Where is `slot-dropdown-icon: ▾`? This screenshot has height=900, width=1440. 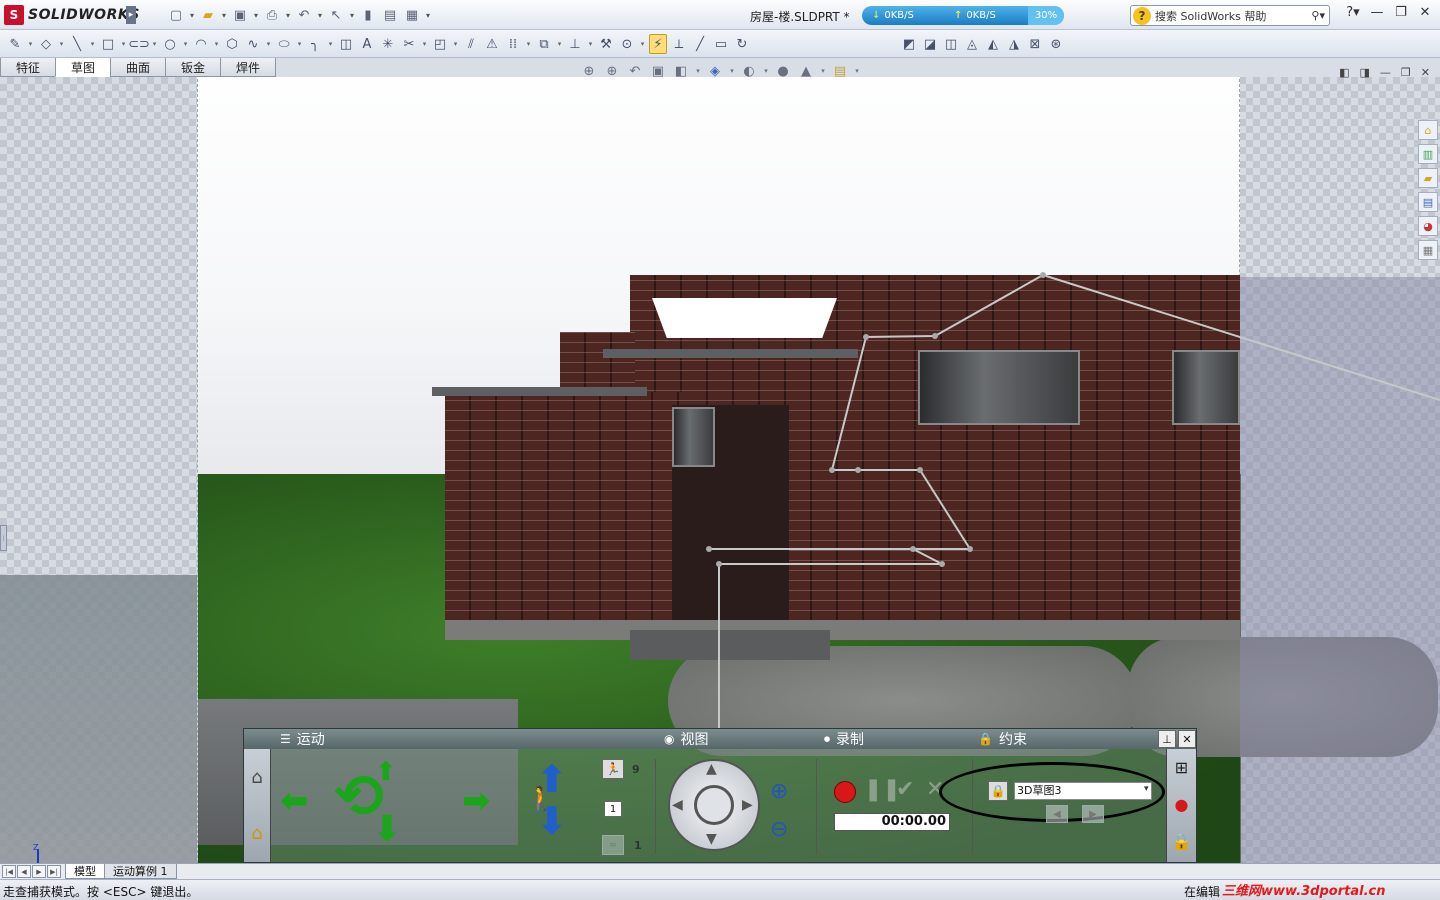 slot-dropdown-icon: ▾ is located at coordinates (154, 44).